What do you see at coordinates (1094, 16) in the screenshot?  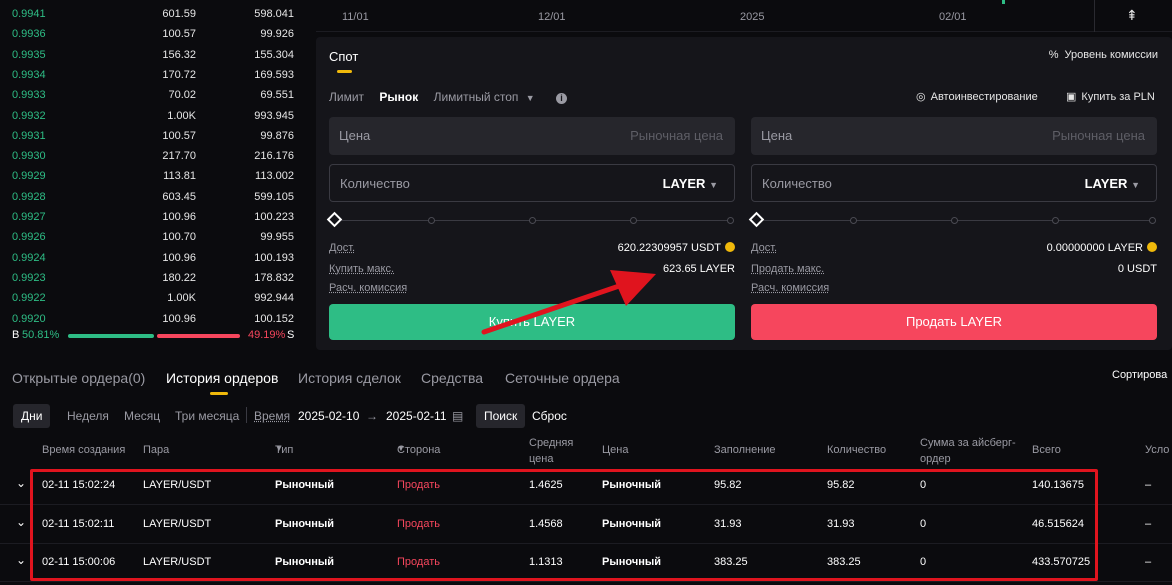 I see `axis-divider` at bounding box center [1094, 16].